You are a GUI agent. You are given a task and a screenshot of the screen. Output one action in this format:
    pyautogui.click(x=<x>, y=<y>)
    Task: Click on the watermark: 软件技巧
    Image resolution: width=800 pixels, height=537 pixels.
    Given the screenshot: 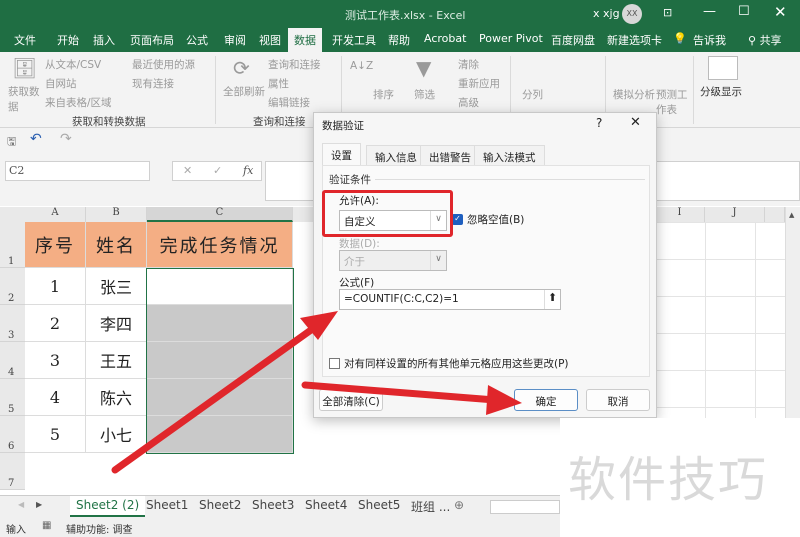 What is the action you would take?
    pyautogui.click(x=668, y=480)
    